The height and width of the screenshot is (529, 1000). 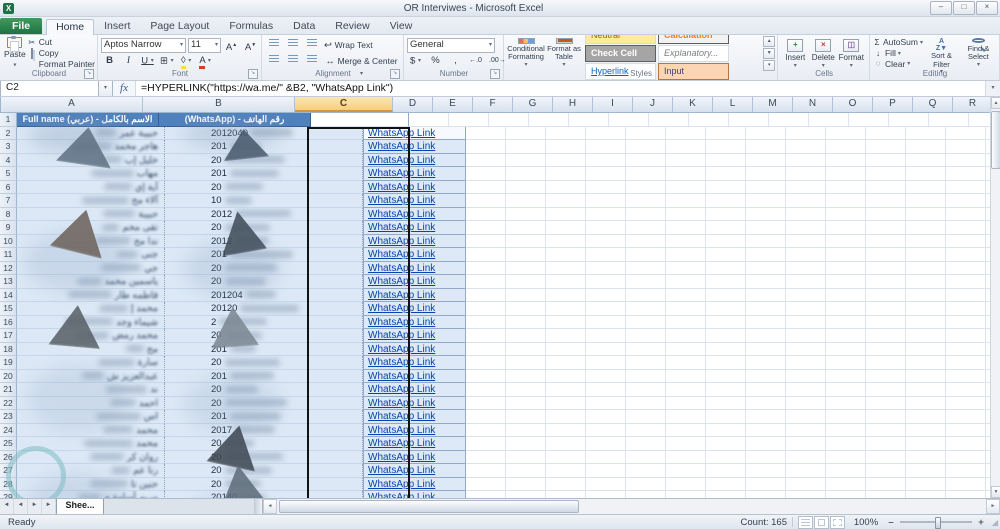 What do you see at coordinates (231, 45) in the screenshot?
I see `grow-font-button: A▲` at bounding box center [231, 45].